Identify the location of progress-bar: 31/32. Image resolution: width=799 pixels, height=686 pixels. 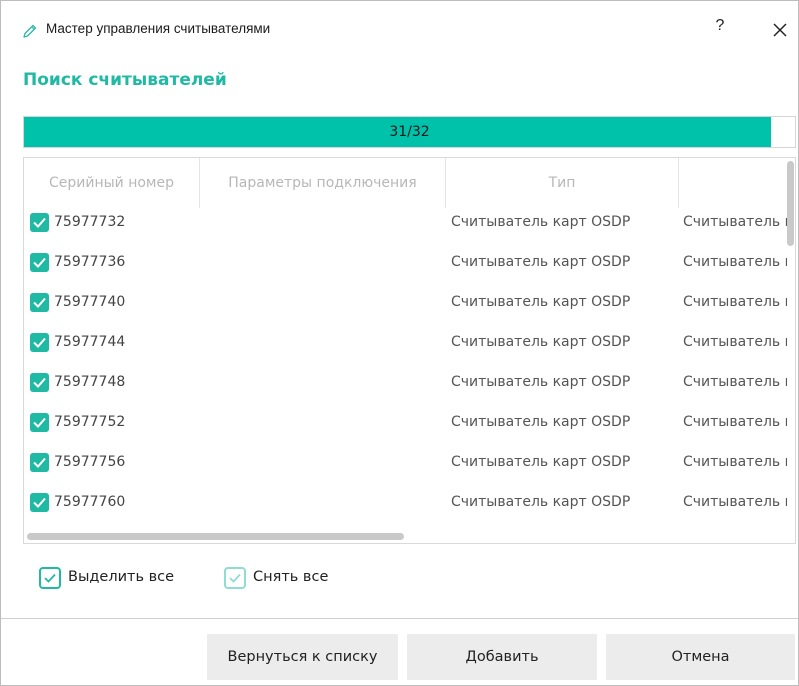
(409, 132).